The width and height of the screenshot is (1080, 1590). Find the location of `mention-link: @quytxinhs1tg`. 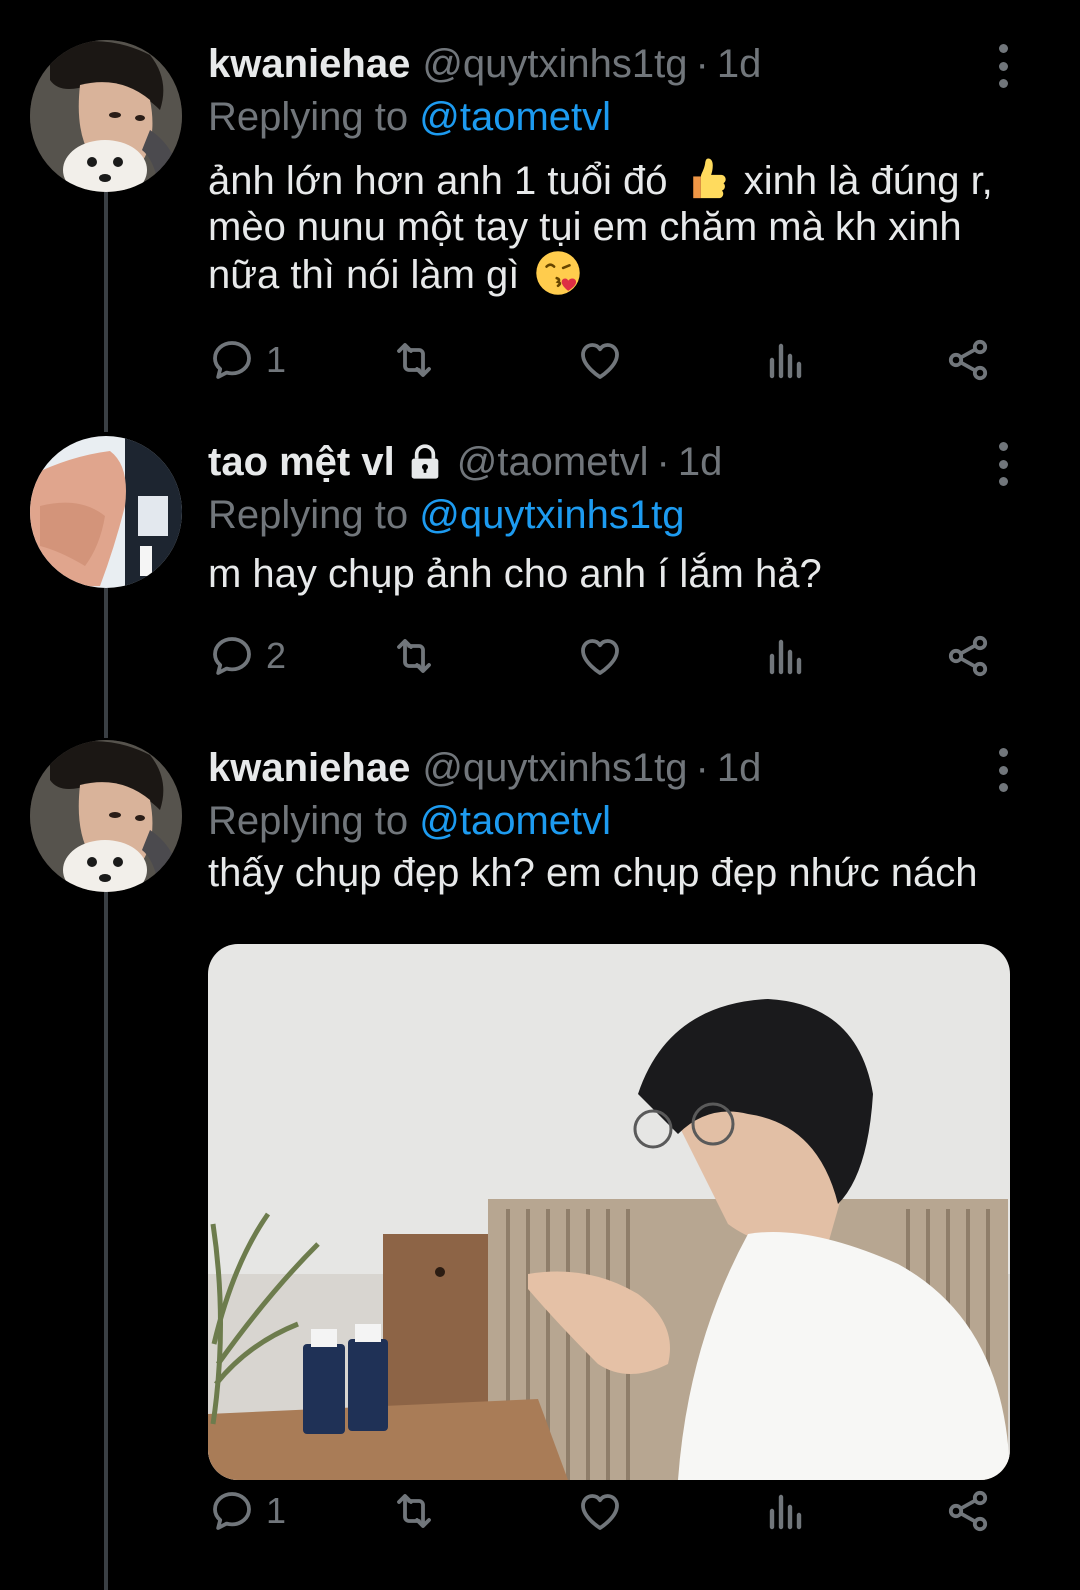

mention-link: @quytxinhs1tg is located at coordinates (551, 515).